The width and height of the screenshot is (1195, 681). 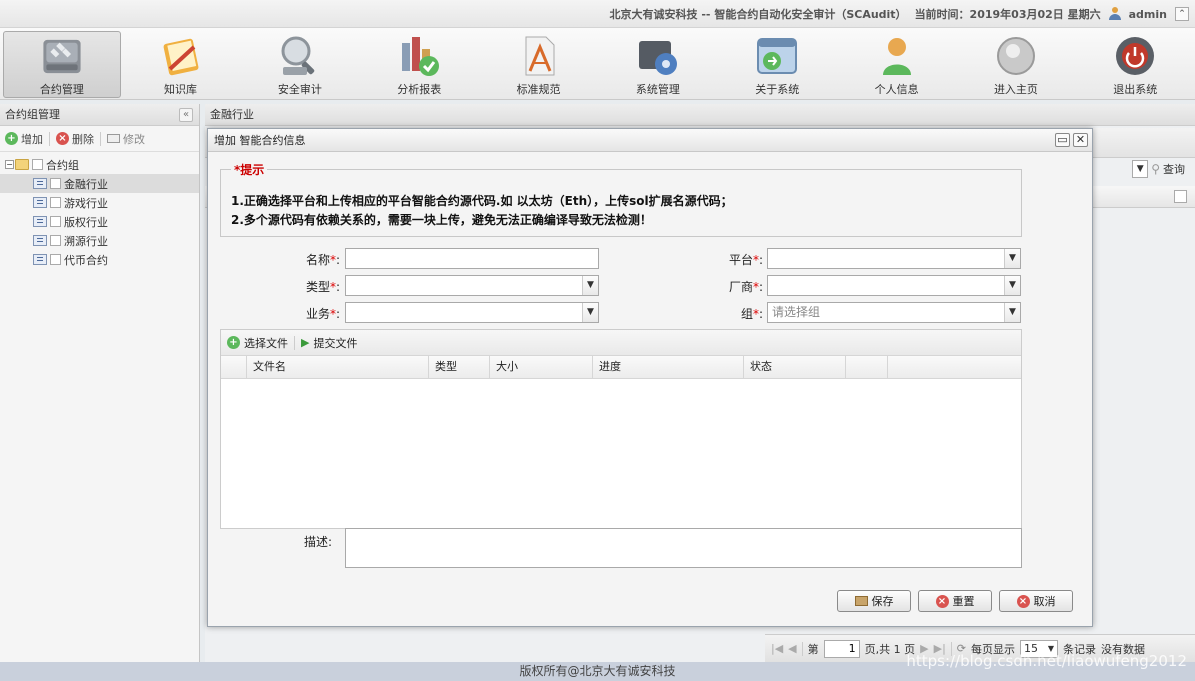 What do you see at coordinates (597, 671) in the screenshot?
I see `copyright: 版权所有@北京大有诚安科技` at bounding box center [597, 671].